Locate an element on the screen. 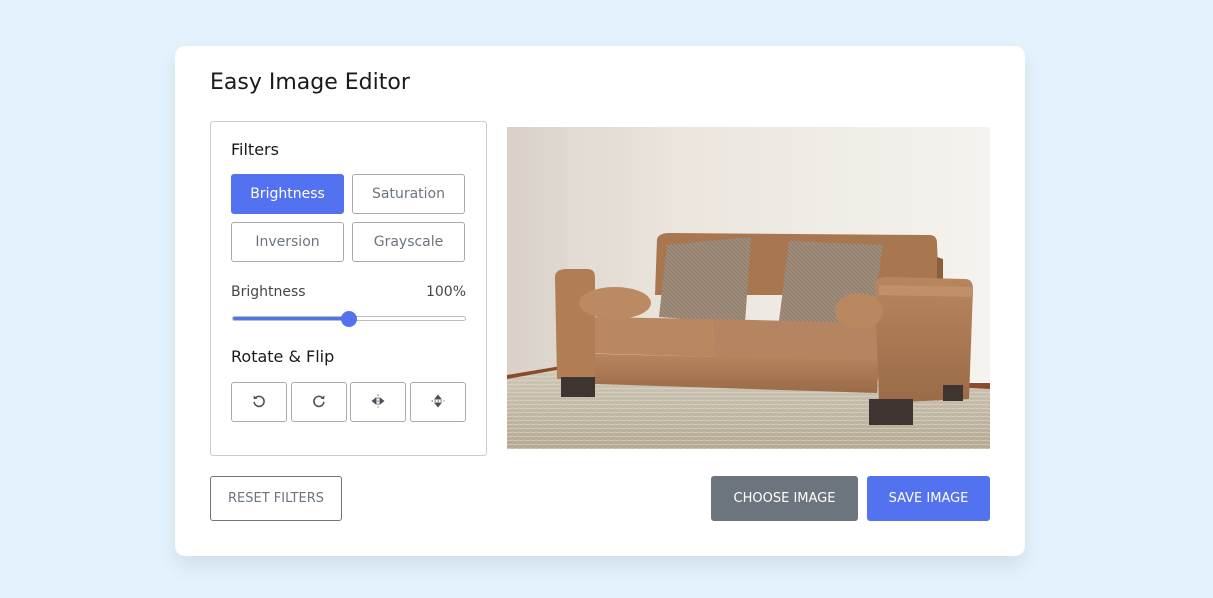 The width and height of the screenshot is (1213, 598). rotate-left-button is located at coordinates (259, 402).